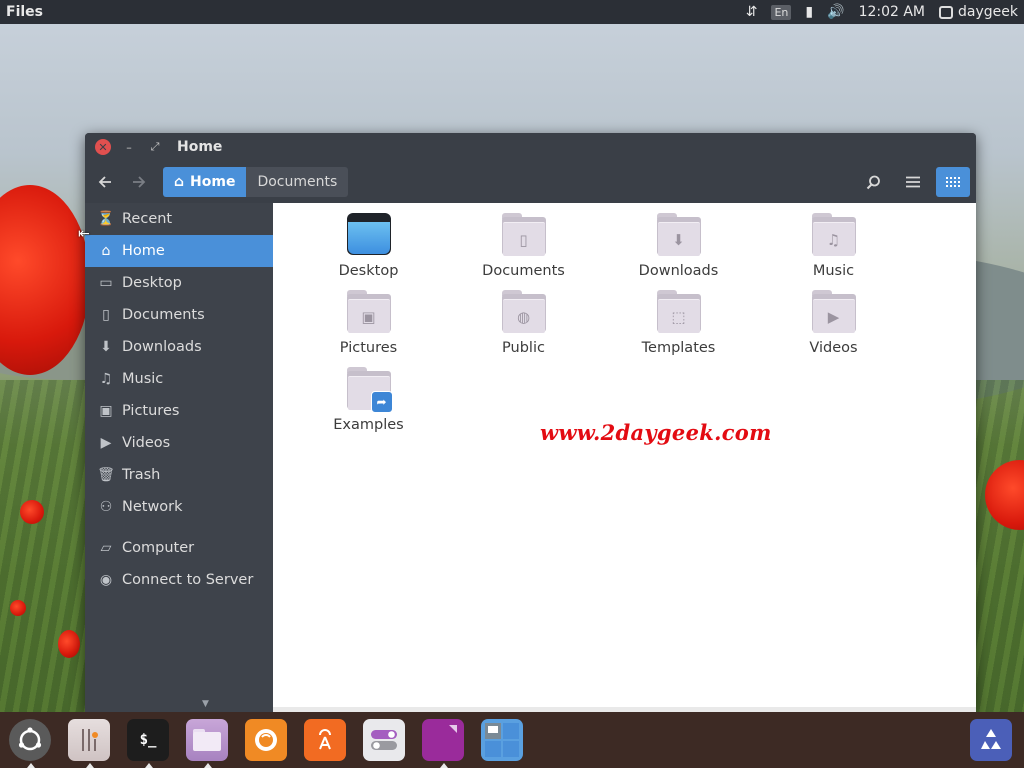 The width and height of the screenshot is (1024, 768). Describe the element at coordinates (213, 182) in the screenshot. I see `path-crumb-label: Home` at that location.